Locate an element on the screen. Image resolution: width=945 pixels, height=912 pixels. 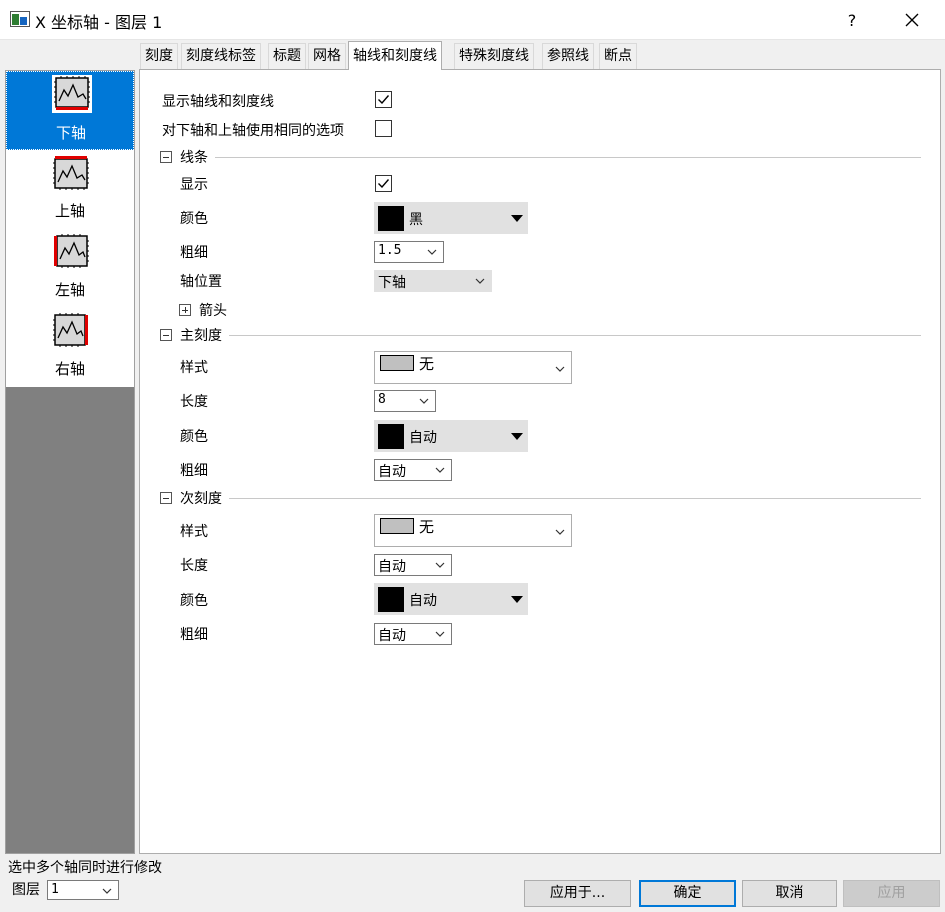
minor-length-value: 自动 is located at coordinates (392, 567).